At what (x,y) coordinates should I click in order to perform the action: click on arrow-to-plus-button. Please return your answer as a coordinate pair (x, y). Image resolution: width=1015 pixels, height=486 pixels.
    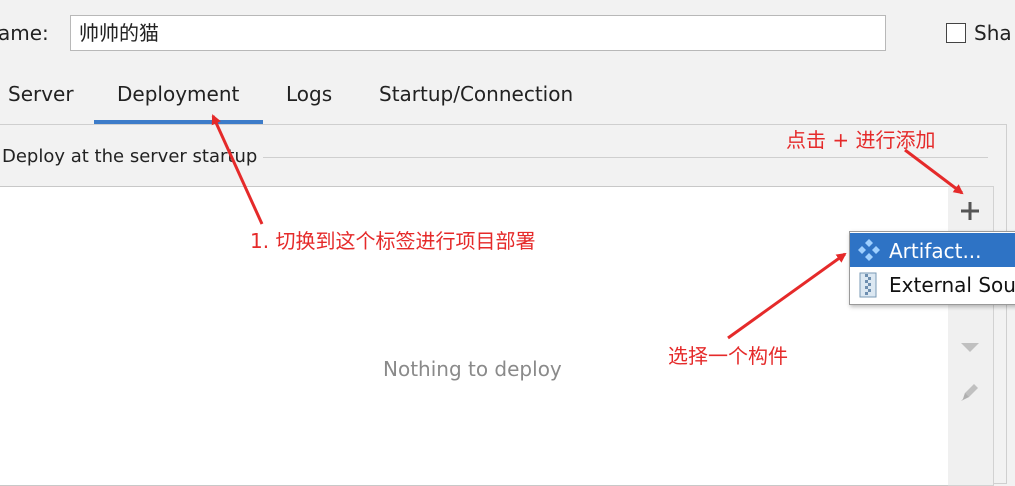
    Looking at the image, I should click on (934, 171).